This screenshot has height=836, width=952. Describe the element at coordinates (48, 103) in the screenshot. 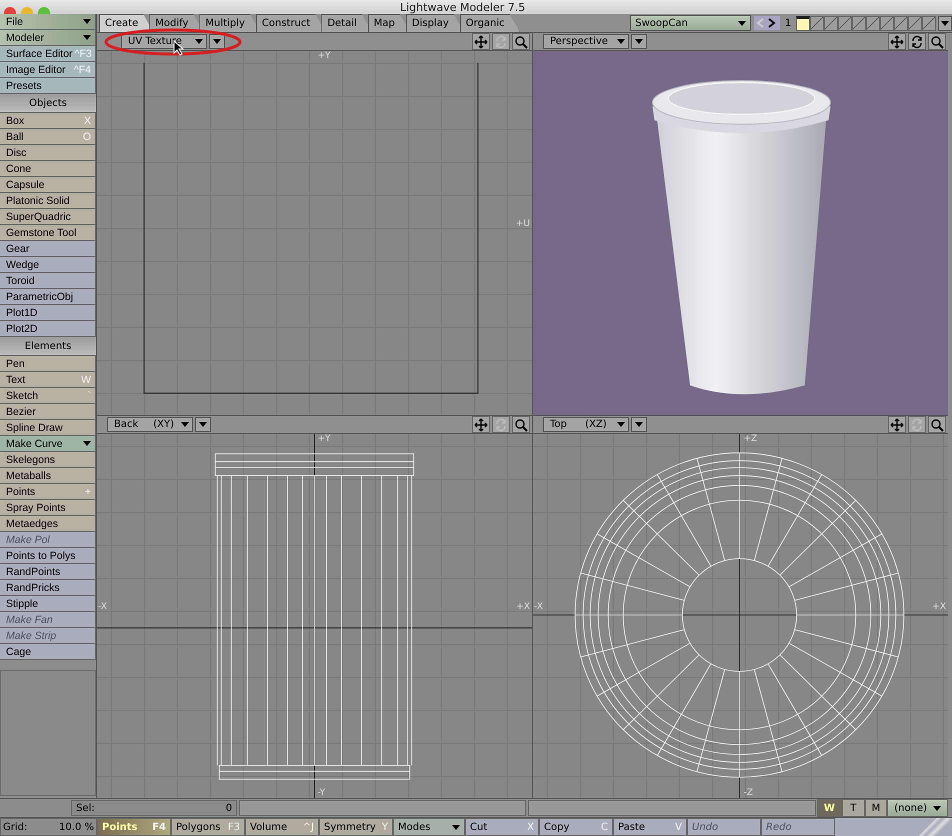

I see `section-header: Objects` at that location.